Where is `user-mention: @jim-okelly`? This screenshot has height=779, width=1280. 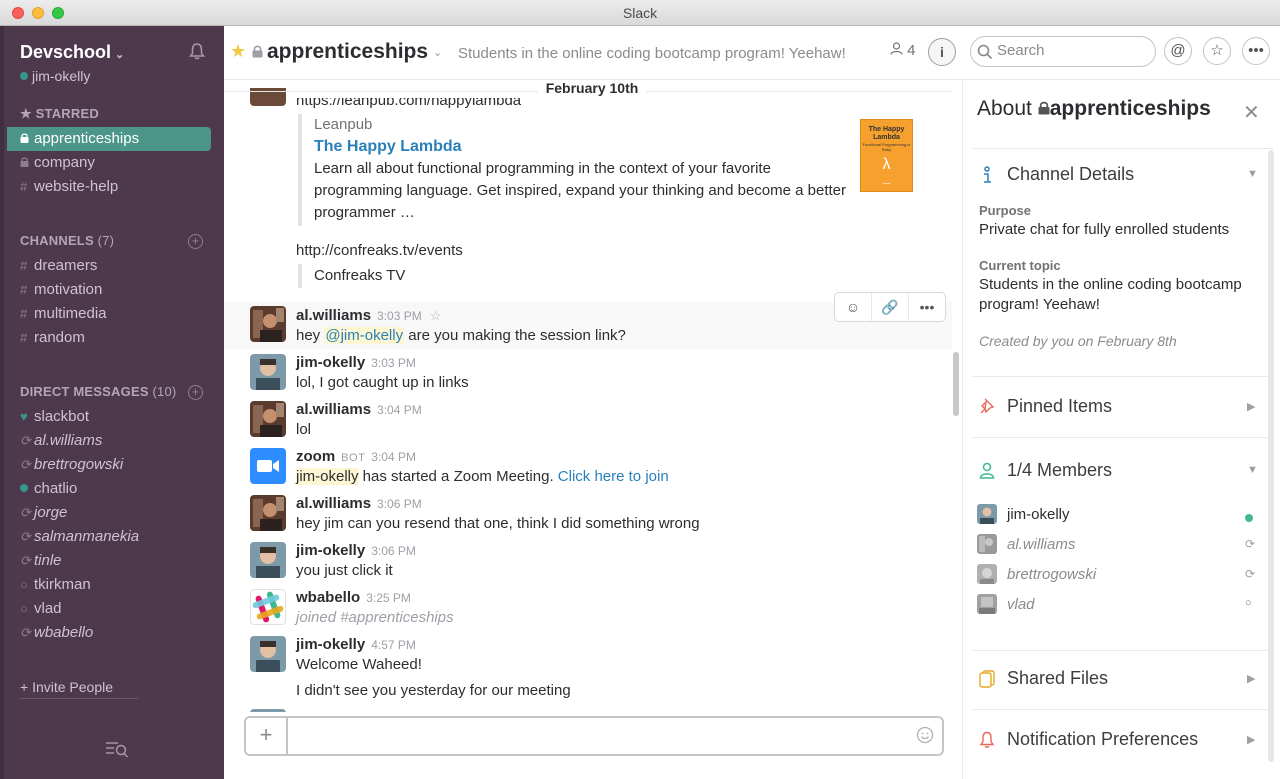 user-mention: @jim-okelly is located at coordinates (364, 335).